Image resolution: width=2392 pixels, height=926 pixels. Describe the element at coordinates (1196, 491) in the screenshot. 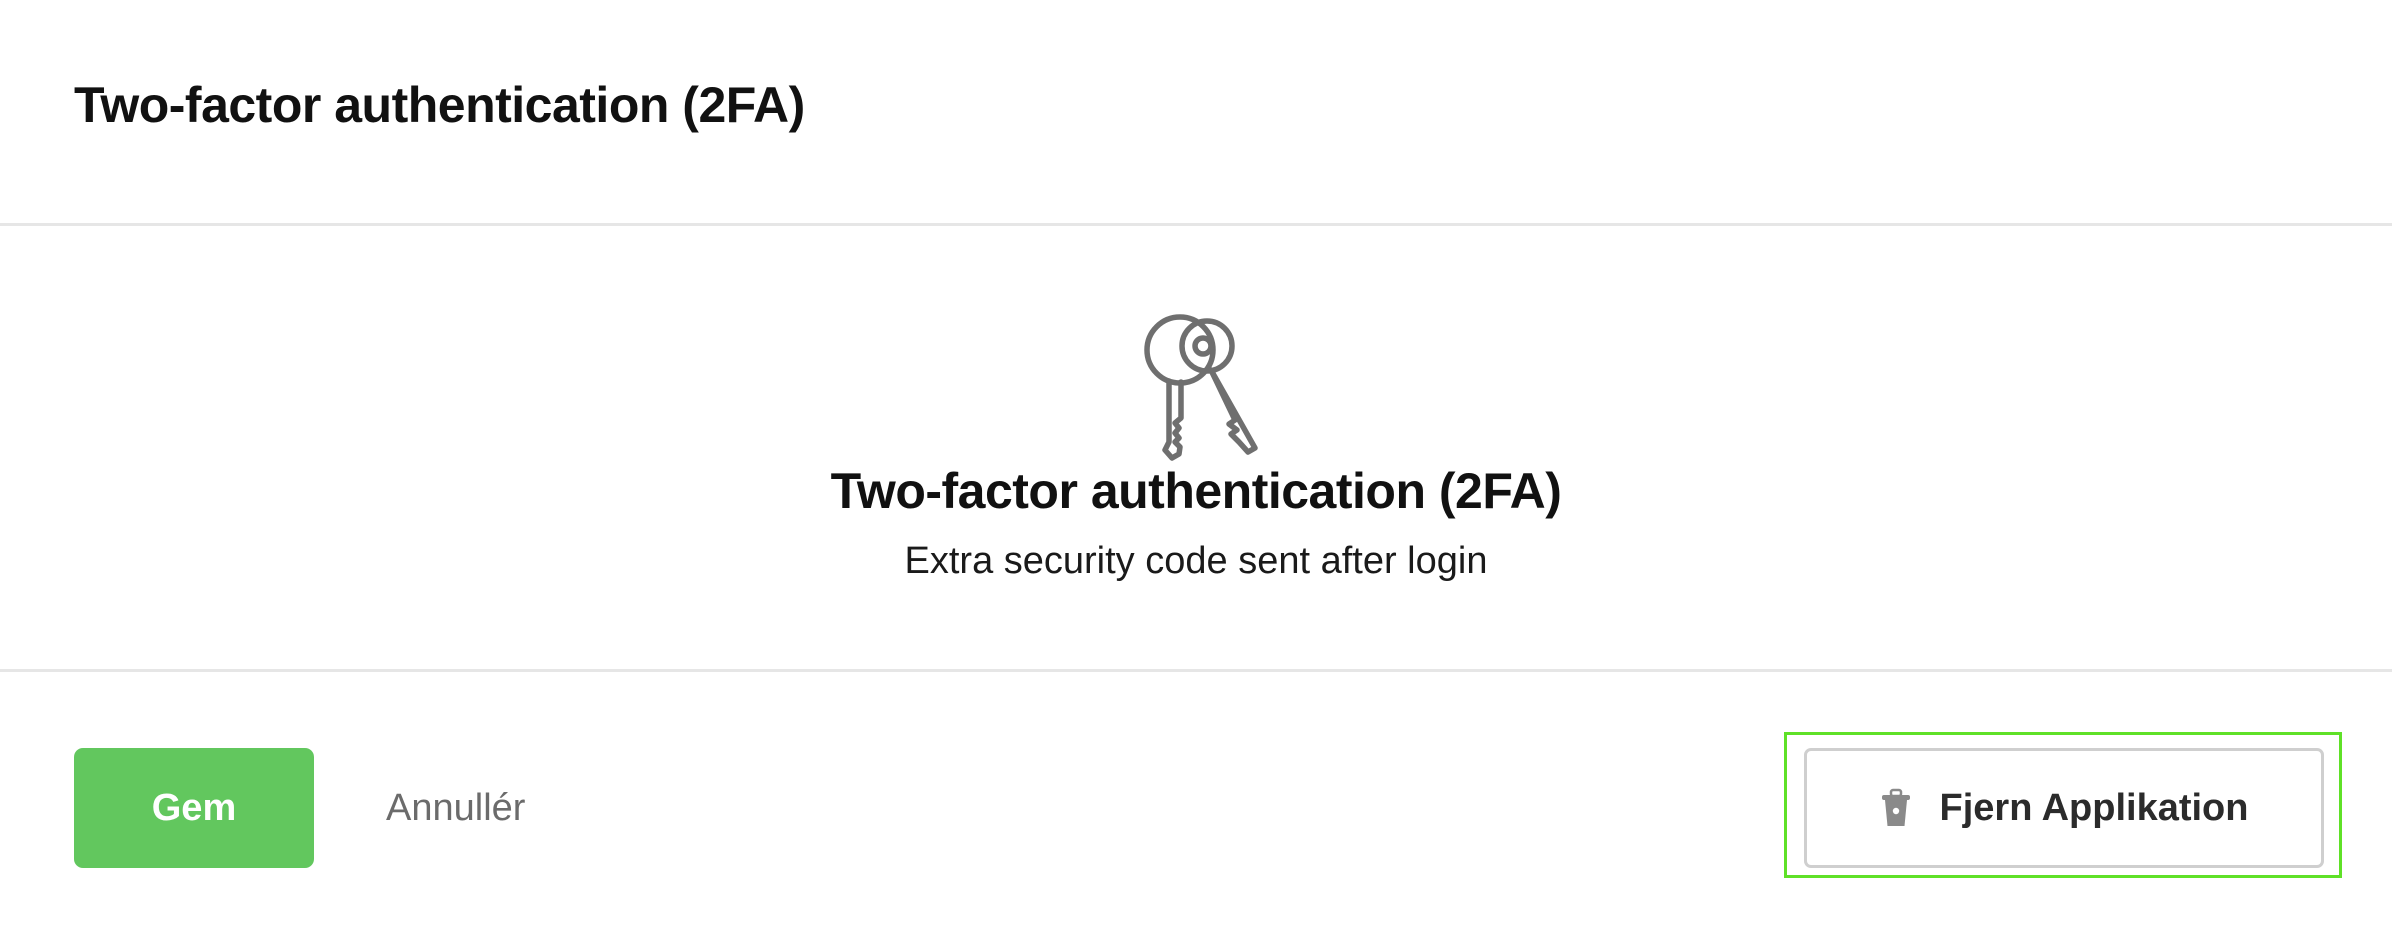

I see `feature-title: Two-factor authentication (2FA)` at that location.